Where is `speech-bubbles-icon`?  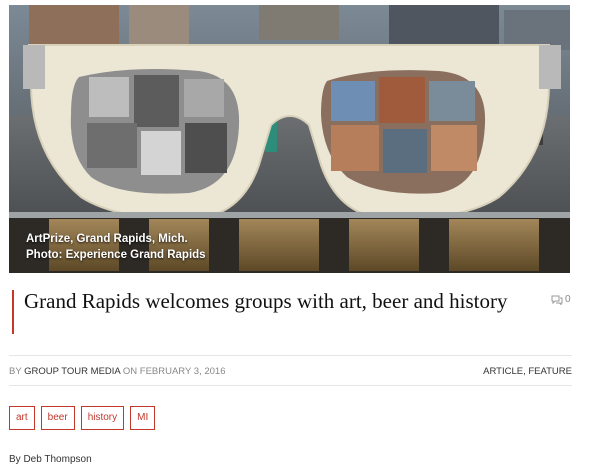 speech-bubbles-icon is located at coordinates (557, 300).